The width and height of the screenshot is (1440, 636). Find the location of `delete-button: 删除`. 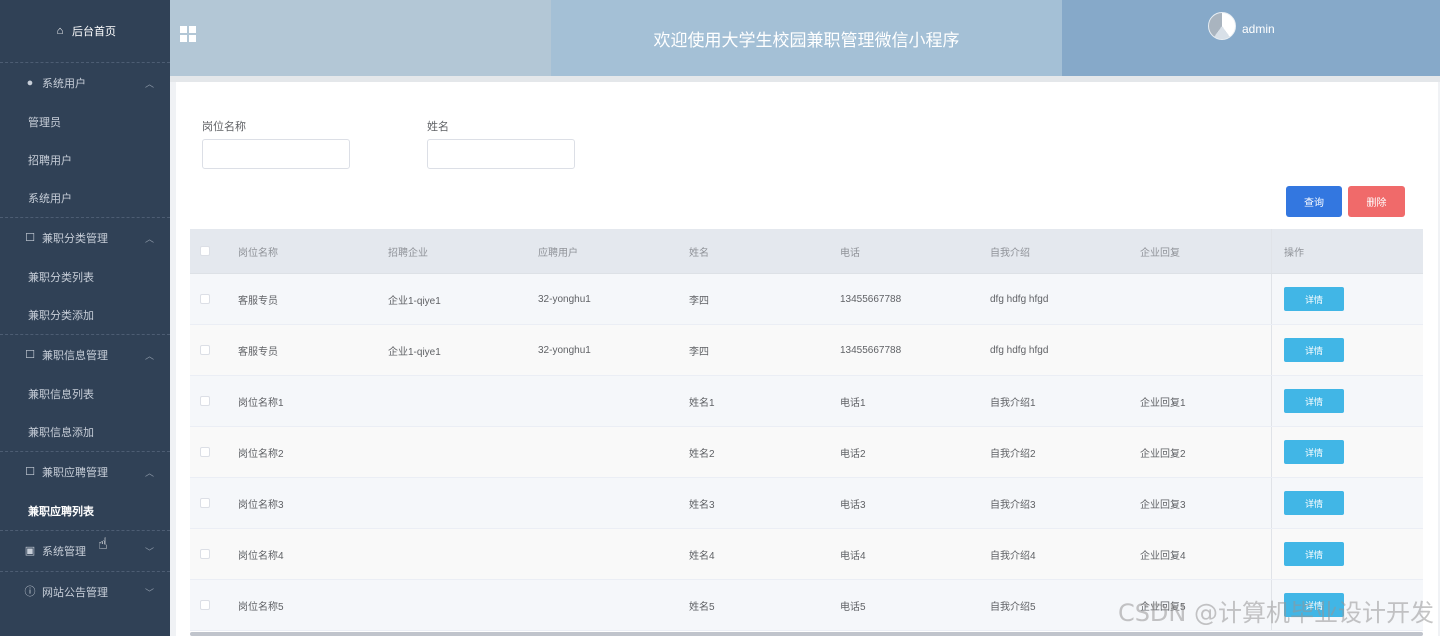

delete-button: 删除 is located at coordinates (1376, 201).